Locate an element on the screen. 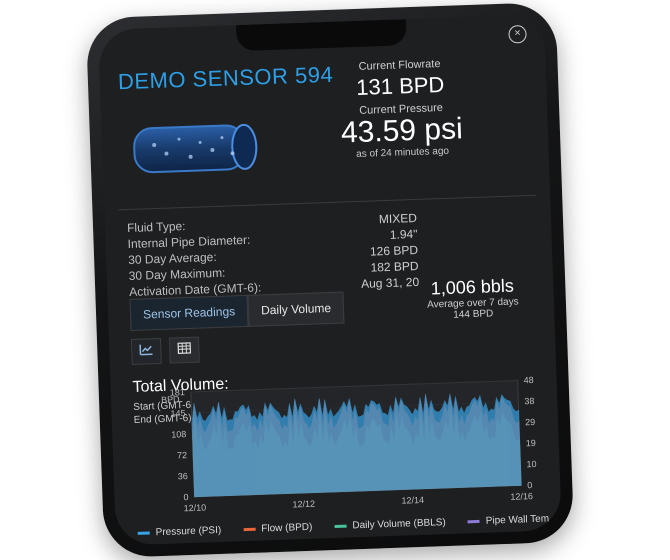  y-axis-label: BPD is located at coordinates (170, 399).